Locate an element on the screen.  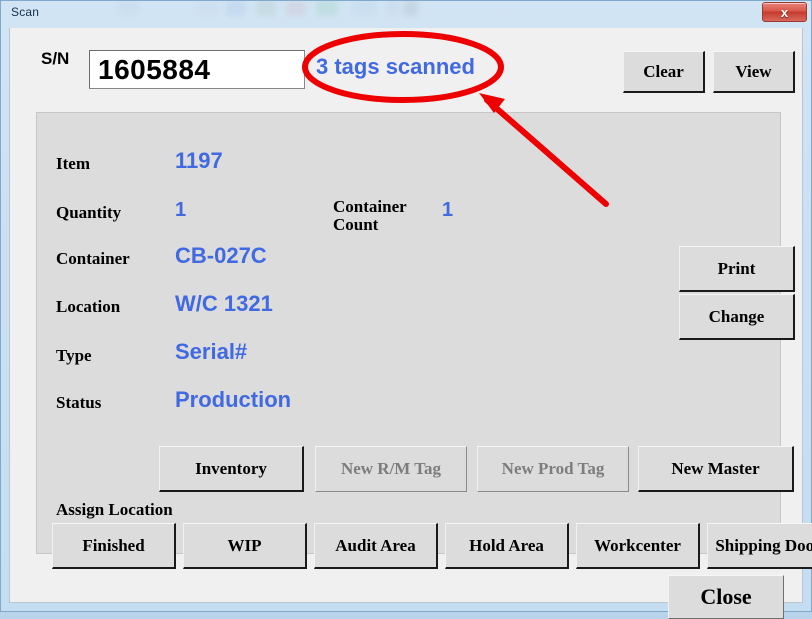
window-close-button: x is located at coordinates (784, 12).